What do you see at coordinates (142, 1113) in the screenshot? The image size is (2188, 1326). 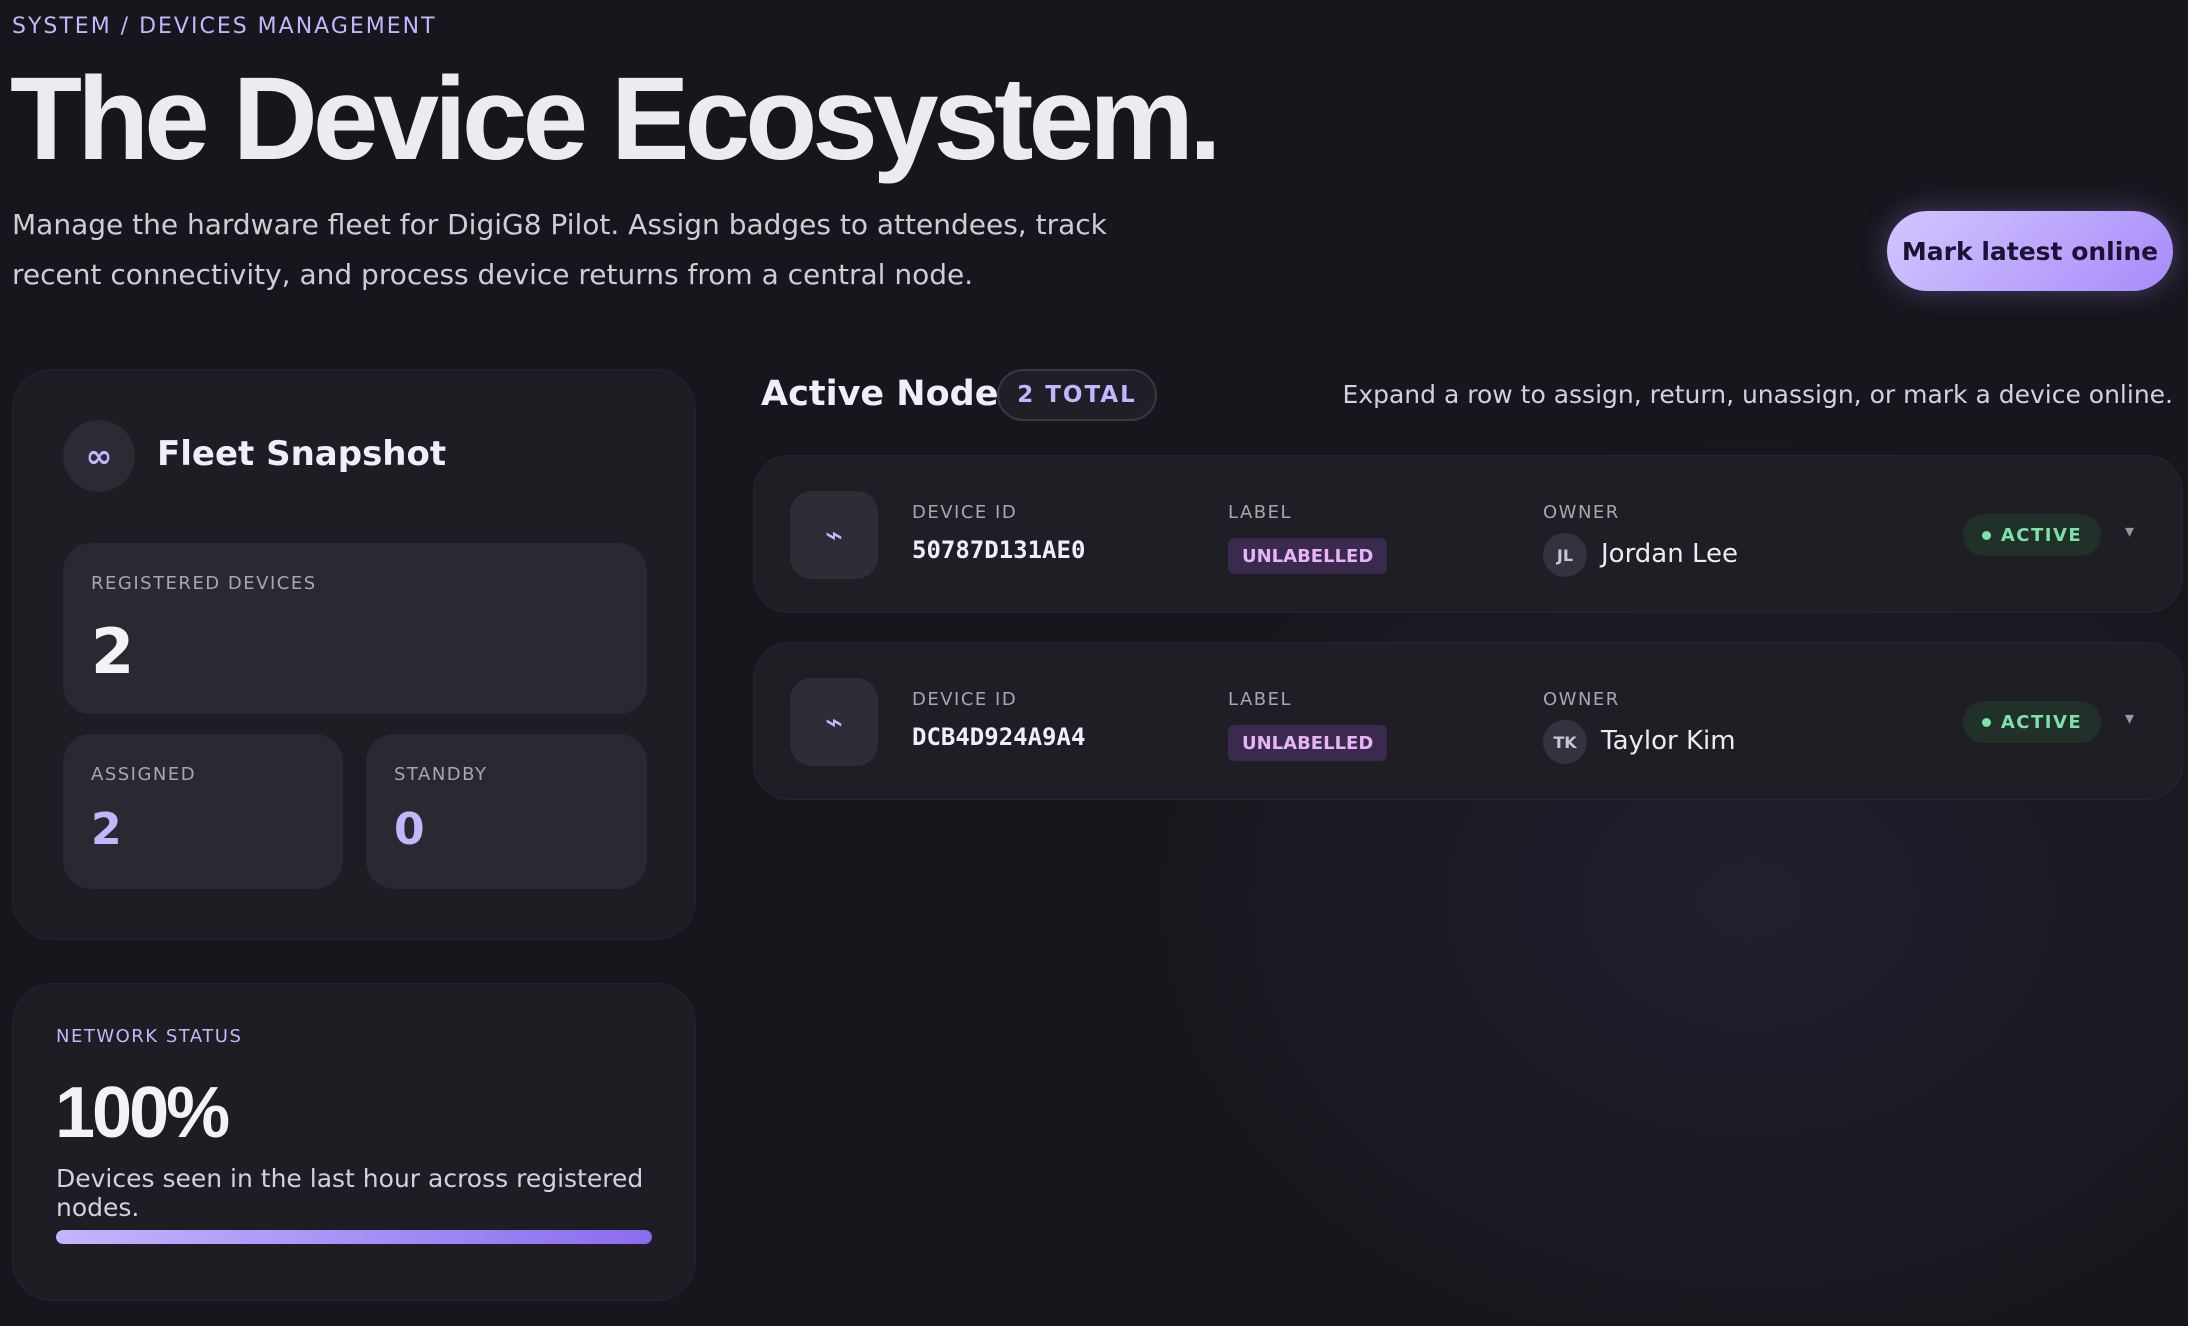 I see `network-status-value: 100%` at bounding box center [142, 1113].